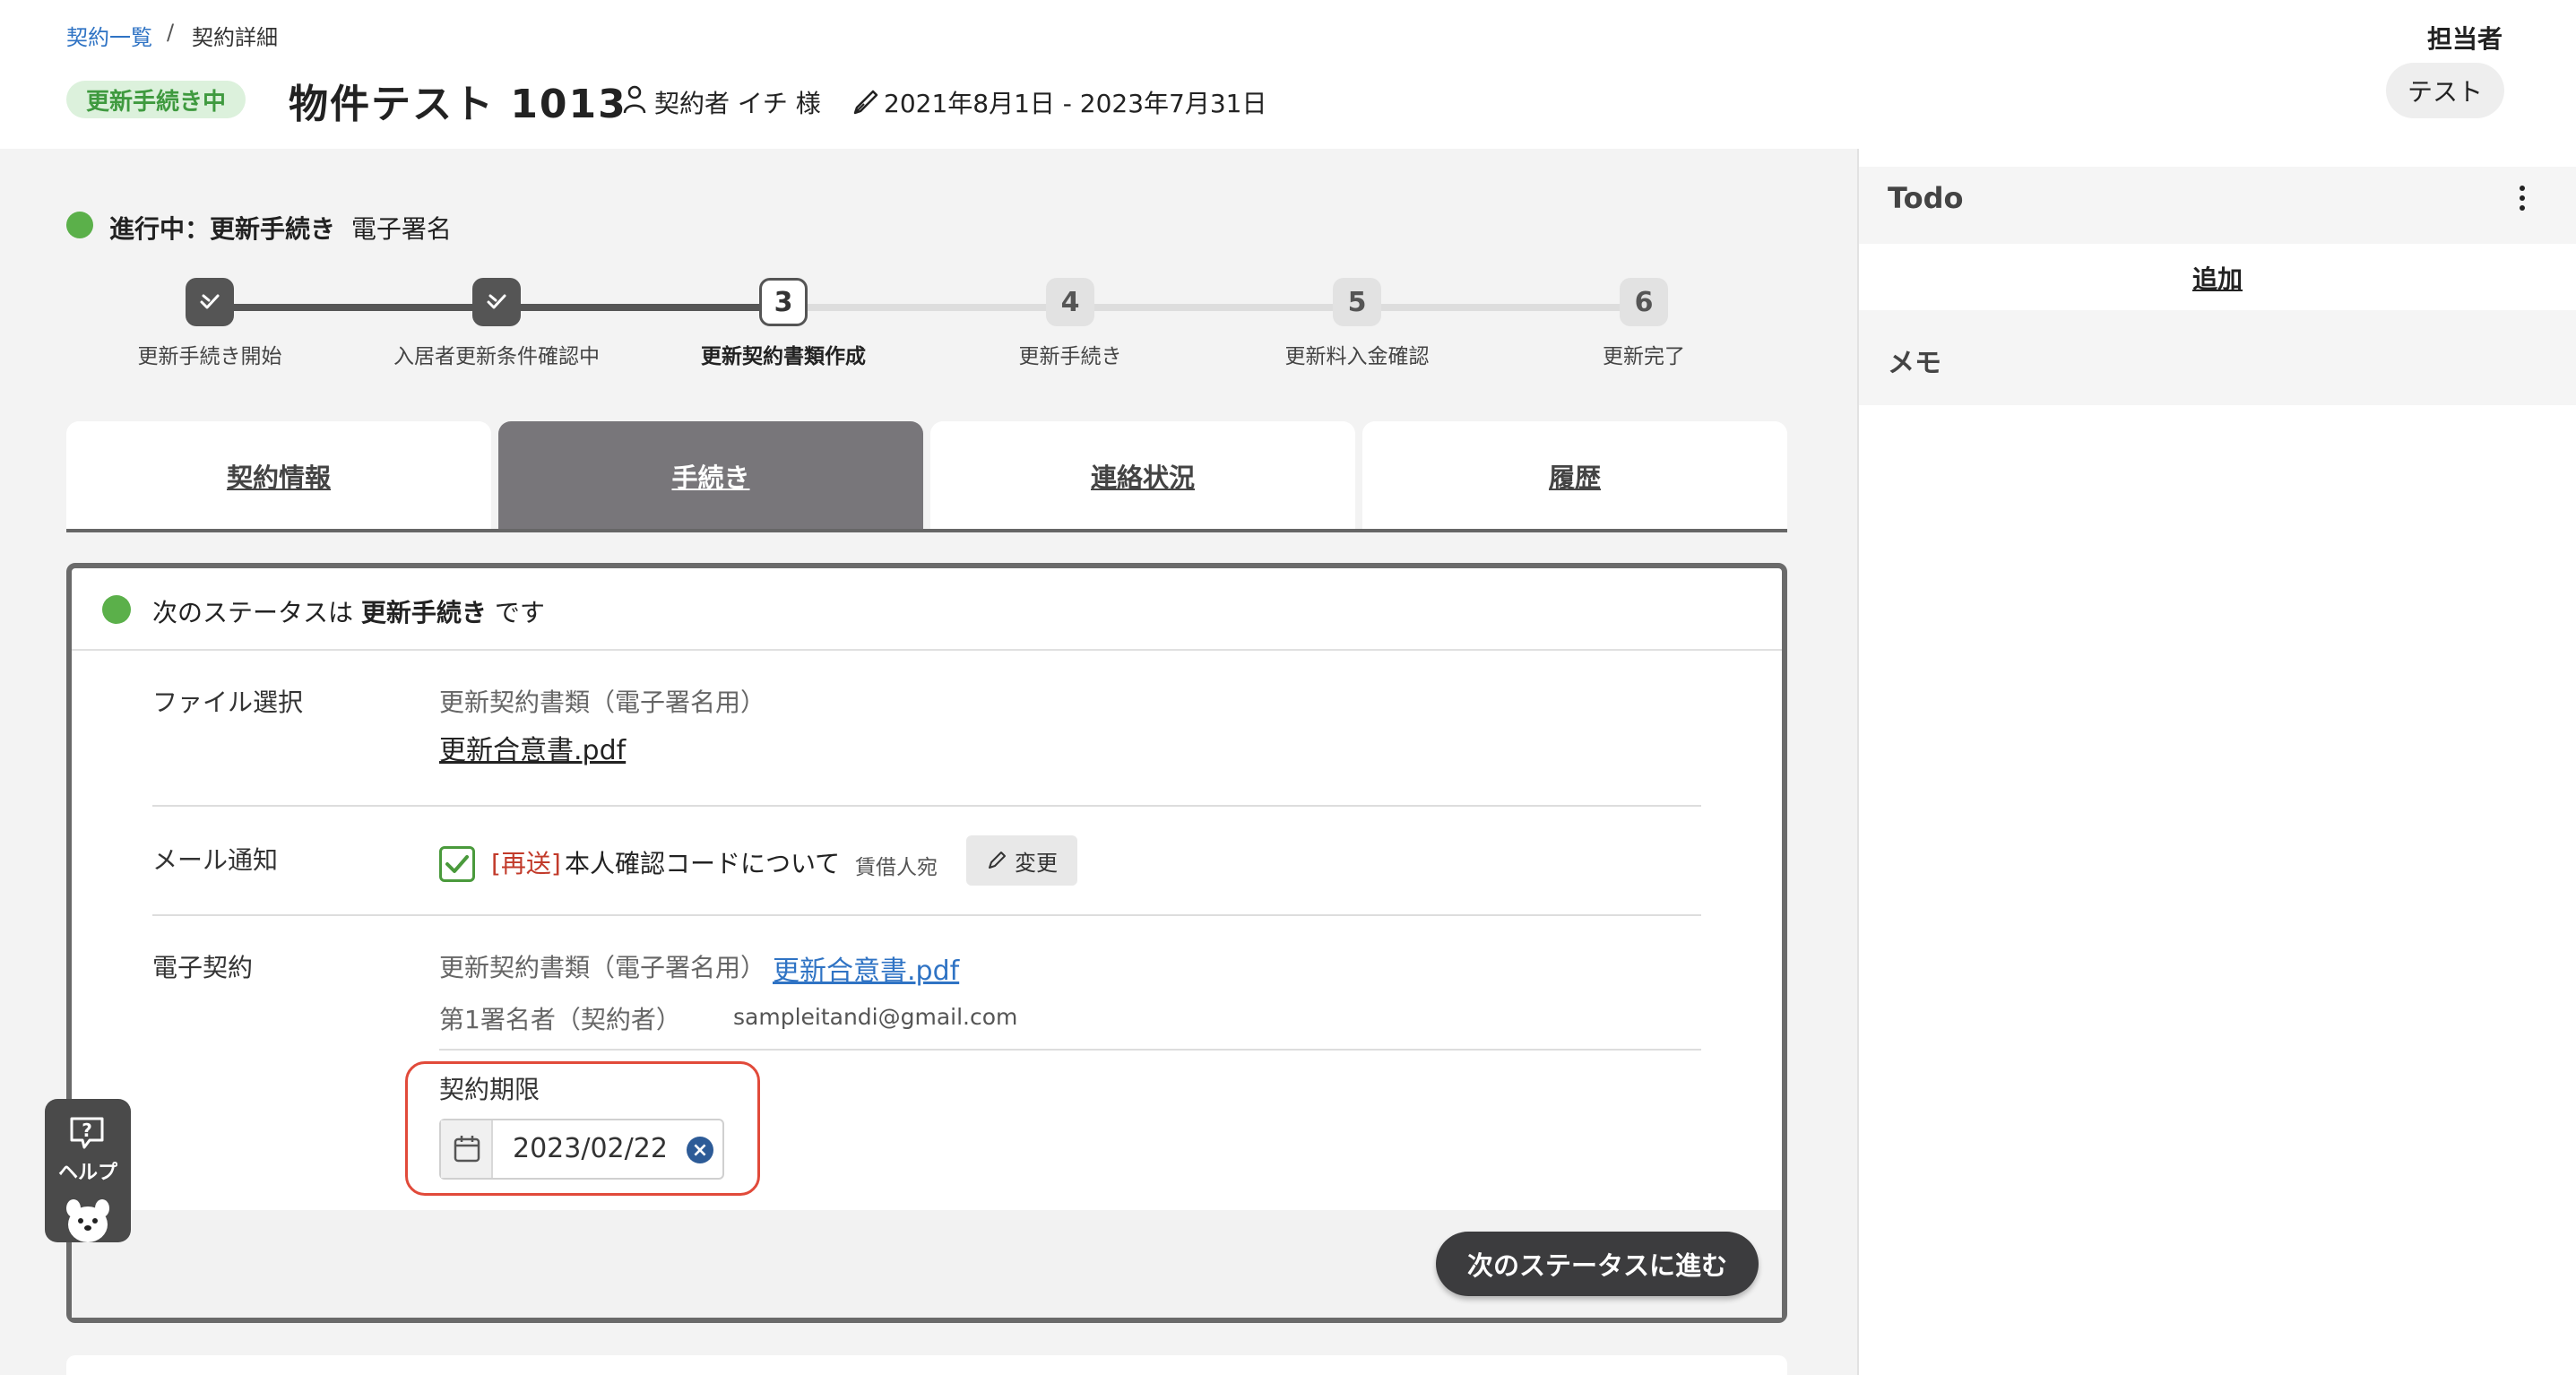 The height and width of the screenshot is (1375, 2576). I want to click on todo-add-link: 追加, so click(2217, 278).